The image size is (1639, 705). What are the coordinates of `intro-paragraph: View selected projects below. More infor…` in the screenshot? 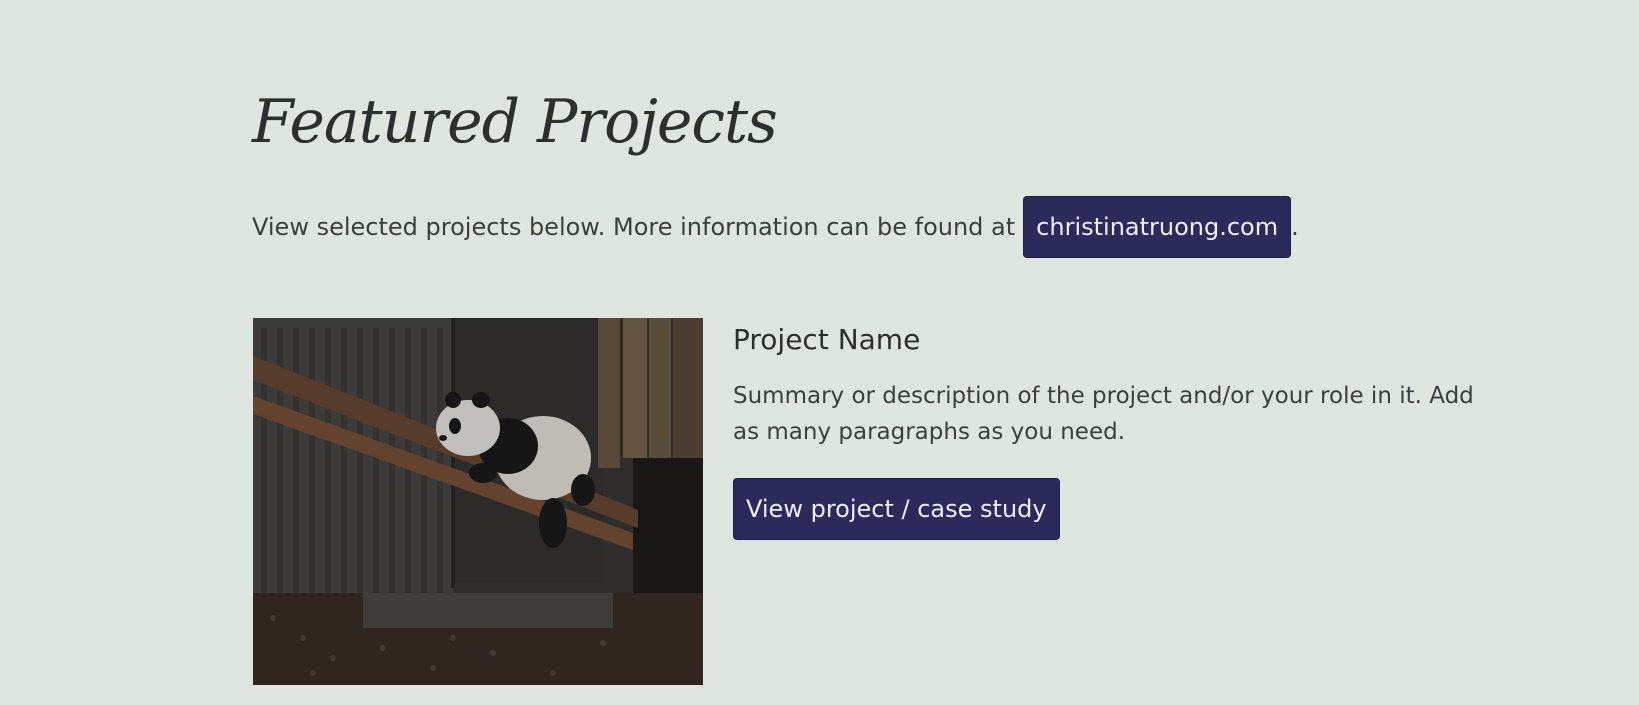 It's located at (775, 227).